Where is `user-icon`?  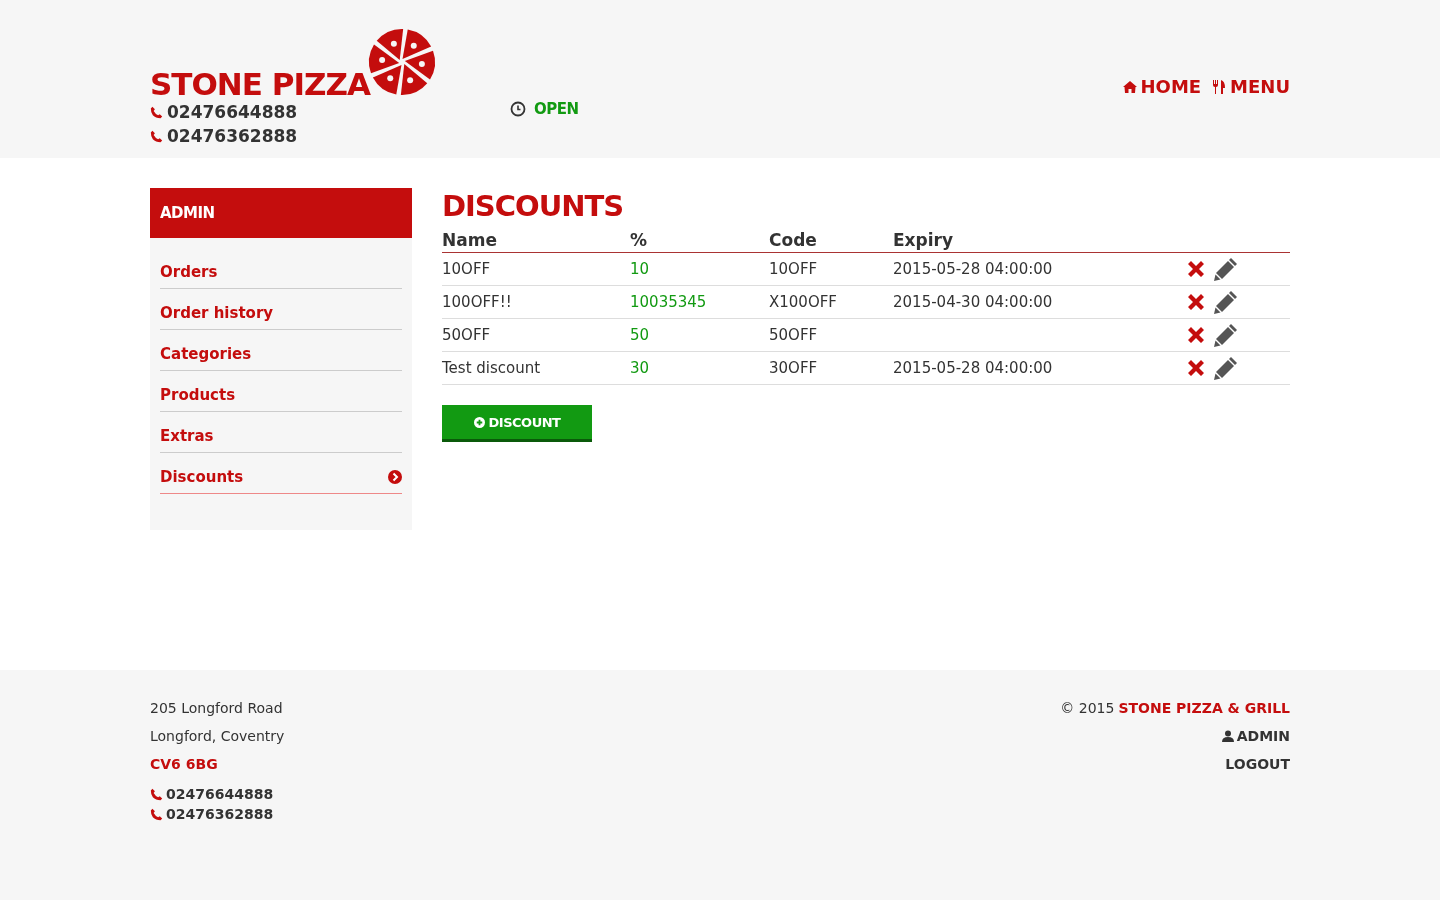 user-icon is located at coordinates (1227, 736).